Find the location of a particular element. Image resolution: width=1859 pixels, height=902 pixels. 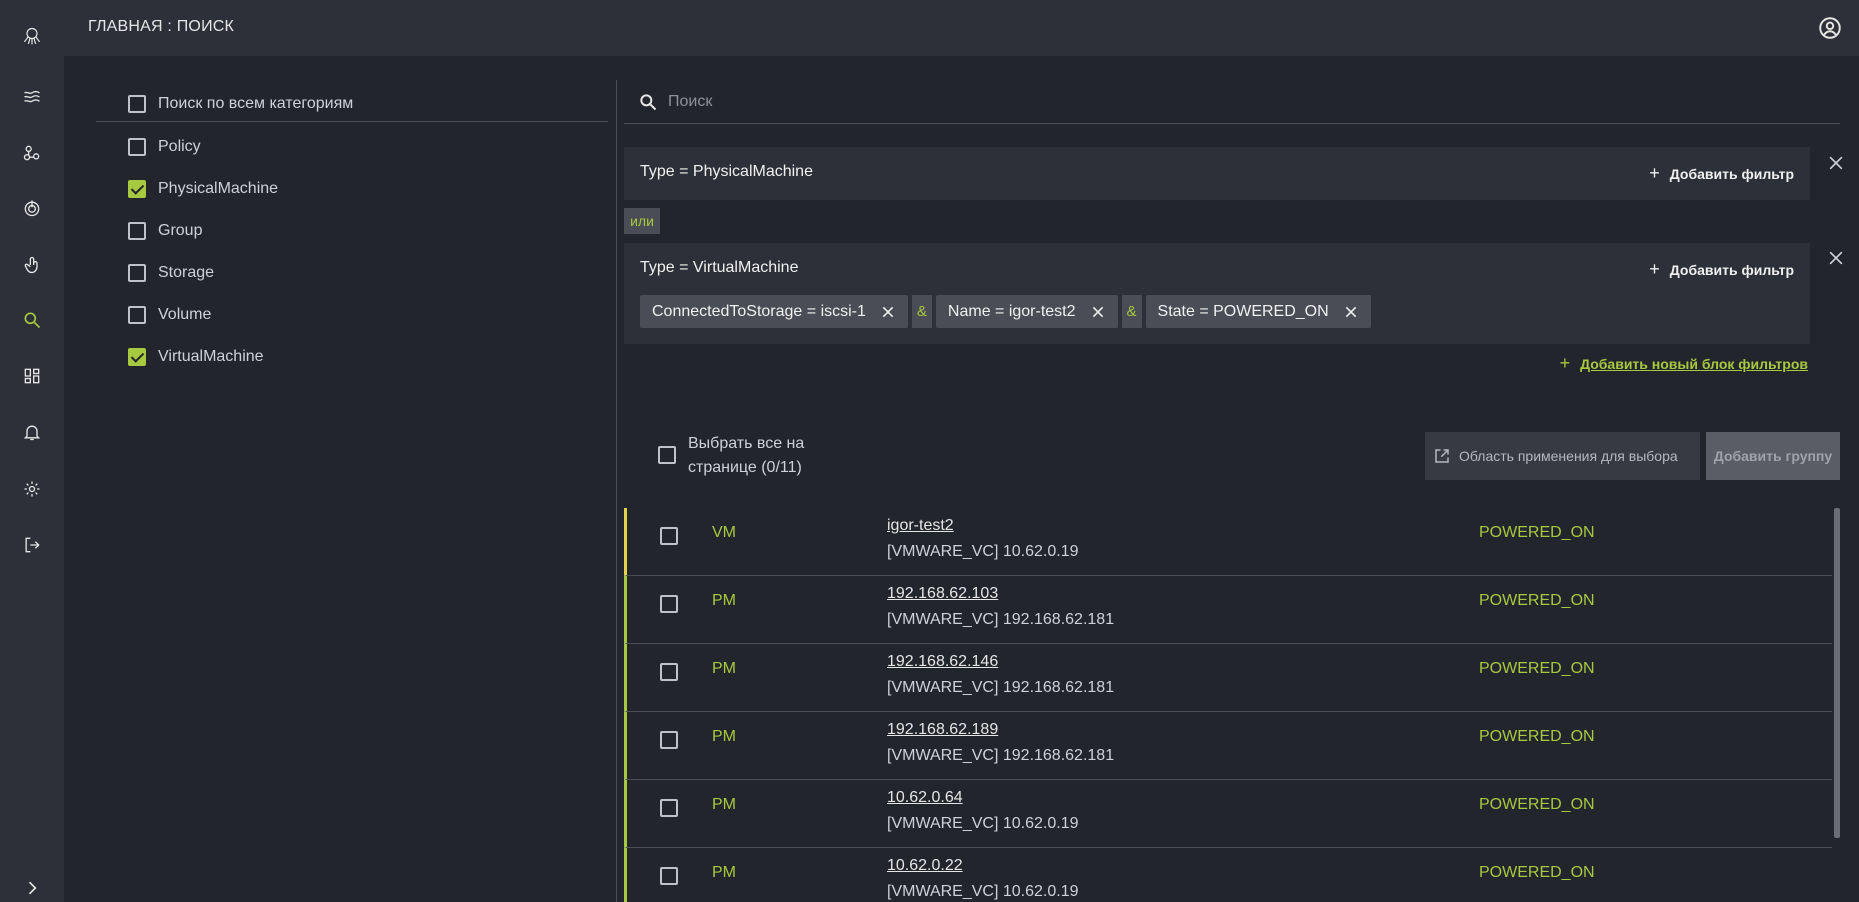

row-name-link: 192.168.62.189 is located at coordinates (942, 730).